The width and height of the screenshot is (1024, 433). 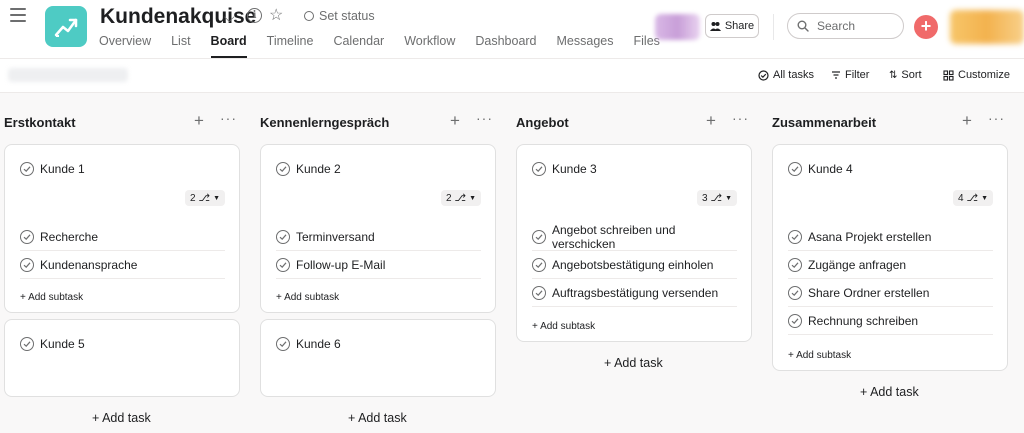 What do you see at coordinates (318, 344) in the screenshot?
I see `task-title: Kunde 6` at bounding box center [318, 344].